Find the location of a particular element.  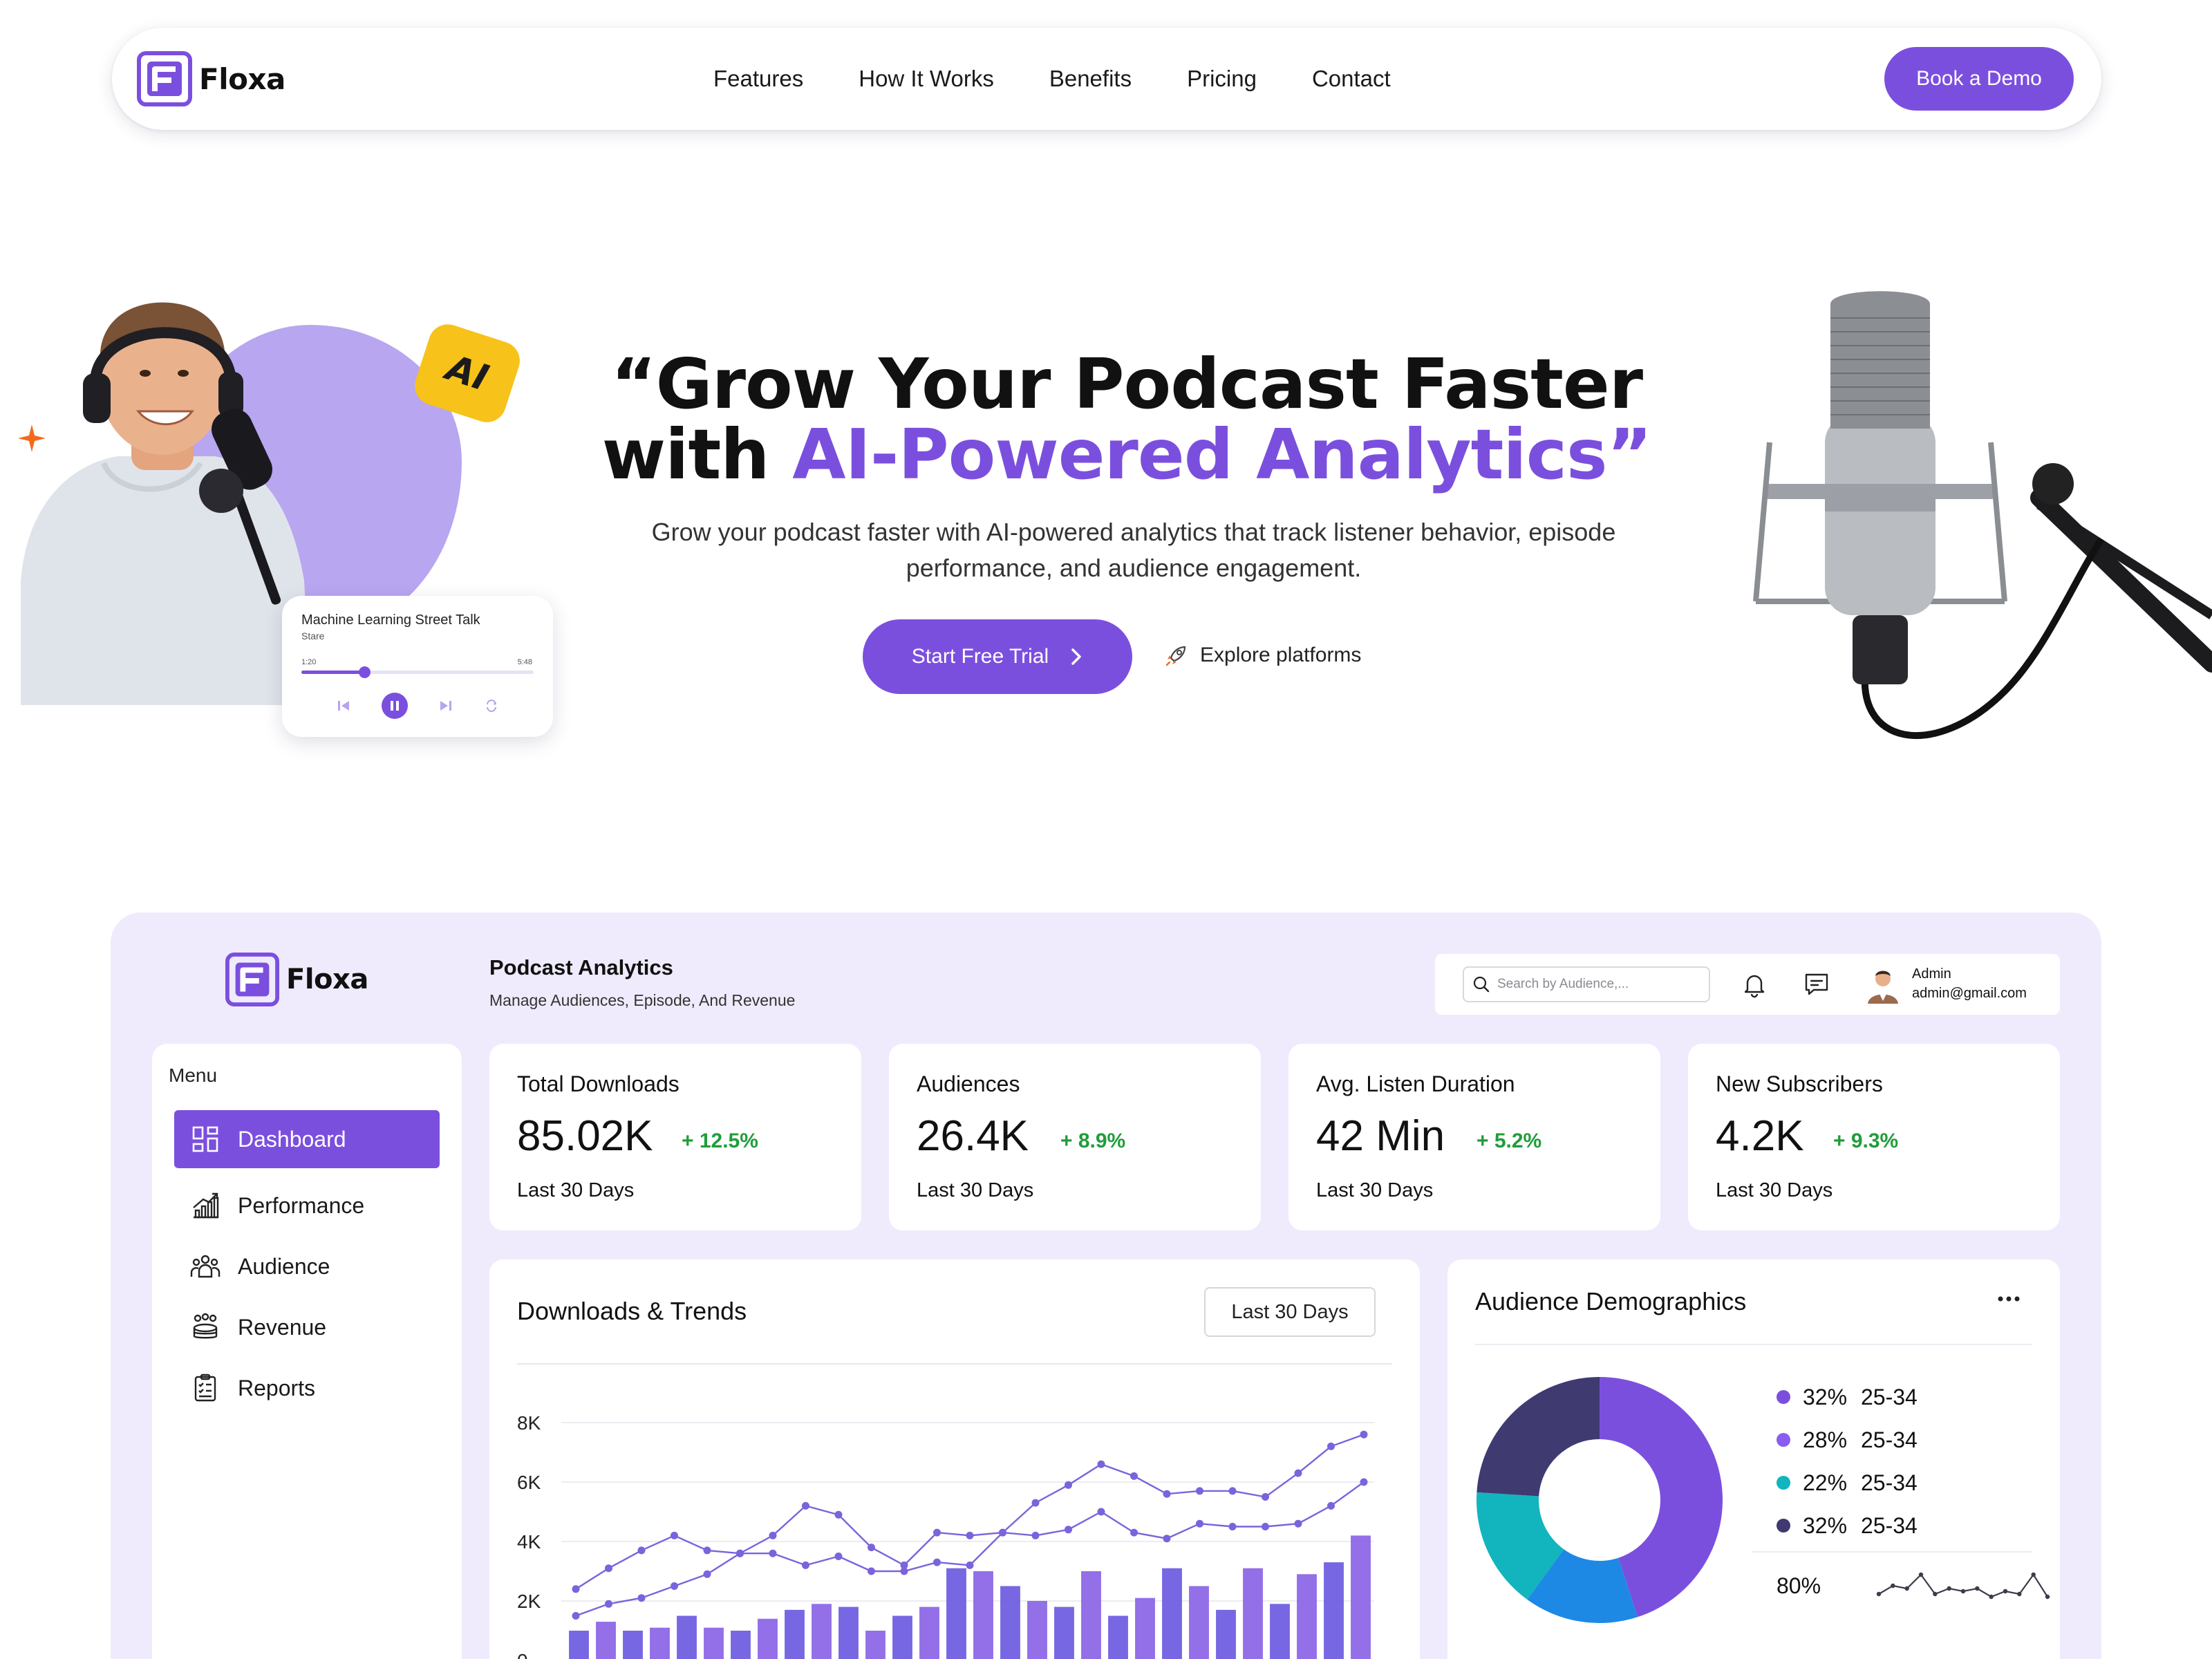

downloads-chart: 8K 6K 4K 2K 0 is located at coordinates (946, 1535).